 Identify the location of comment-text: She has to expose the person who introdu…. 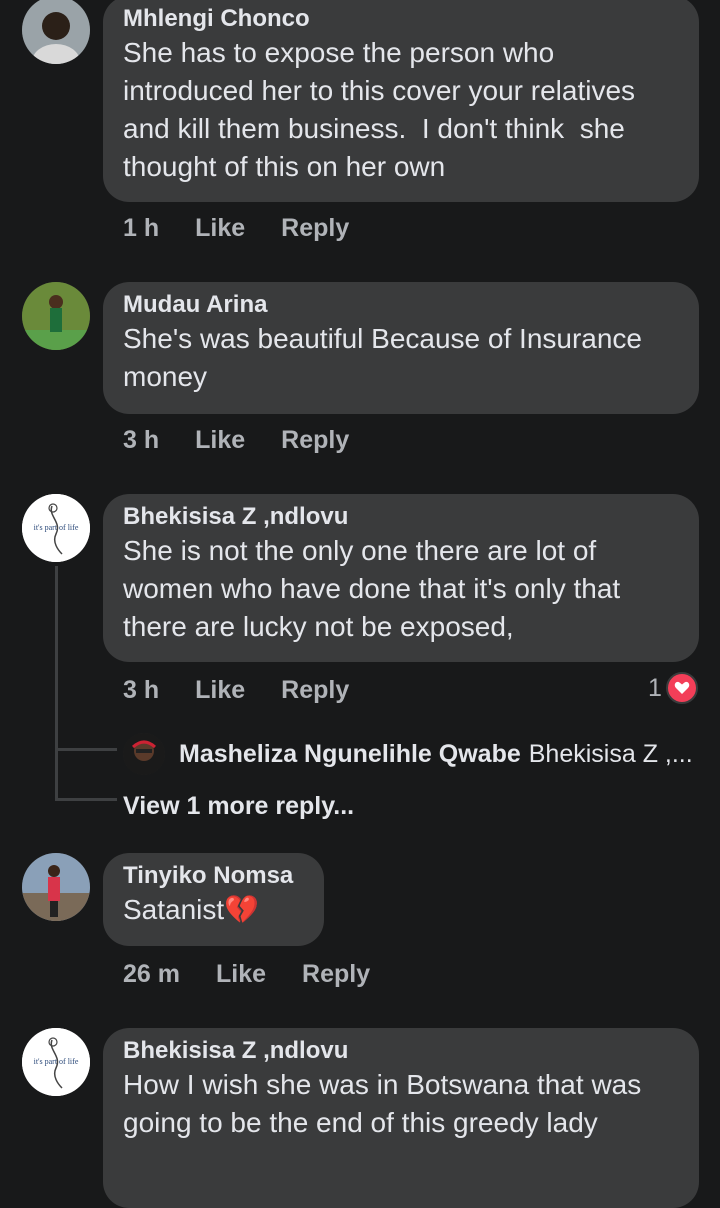
(383, 109).